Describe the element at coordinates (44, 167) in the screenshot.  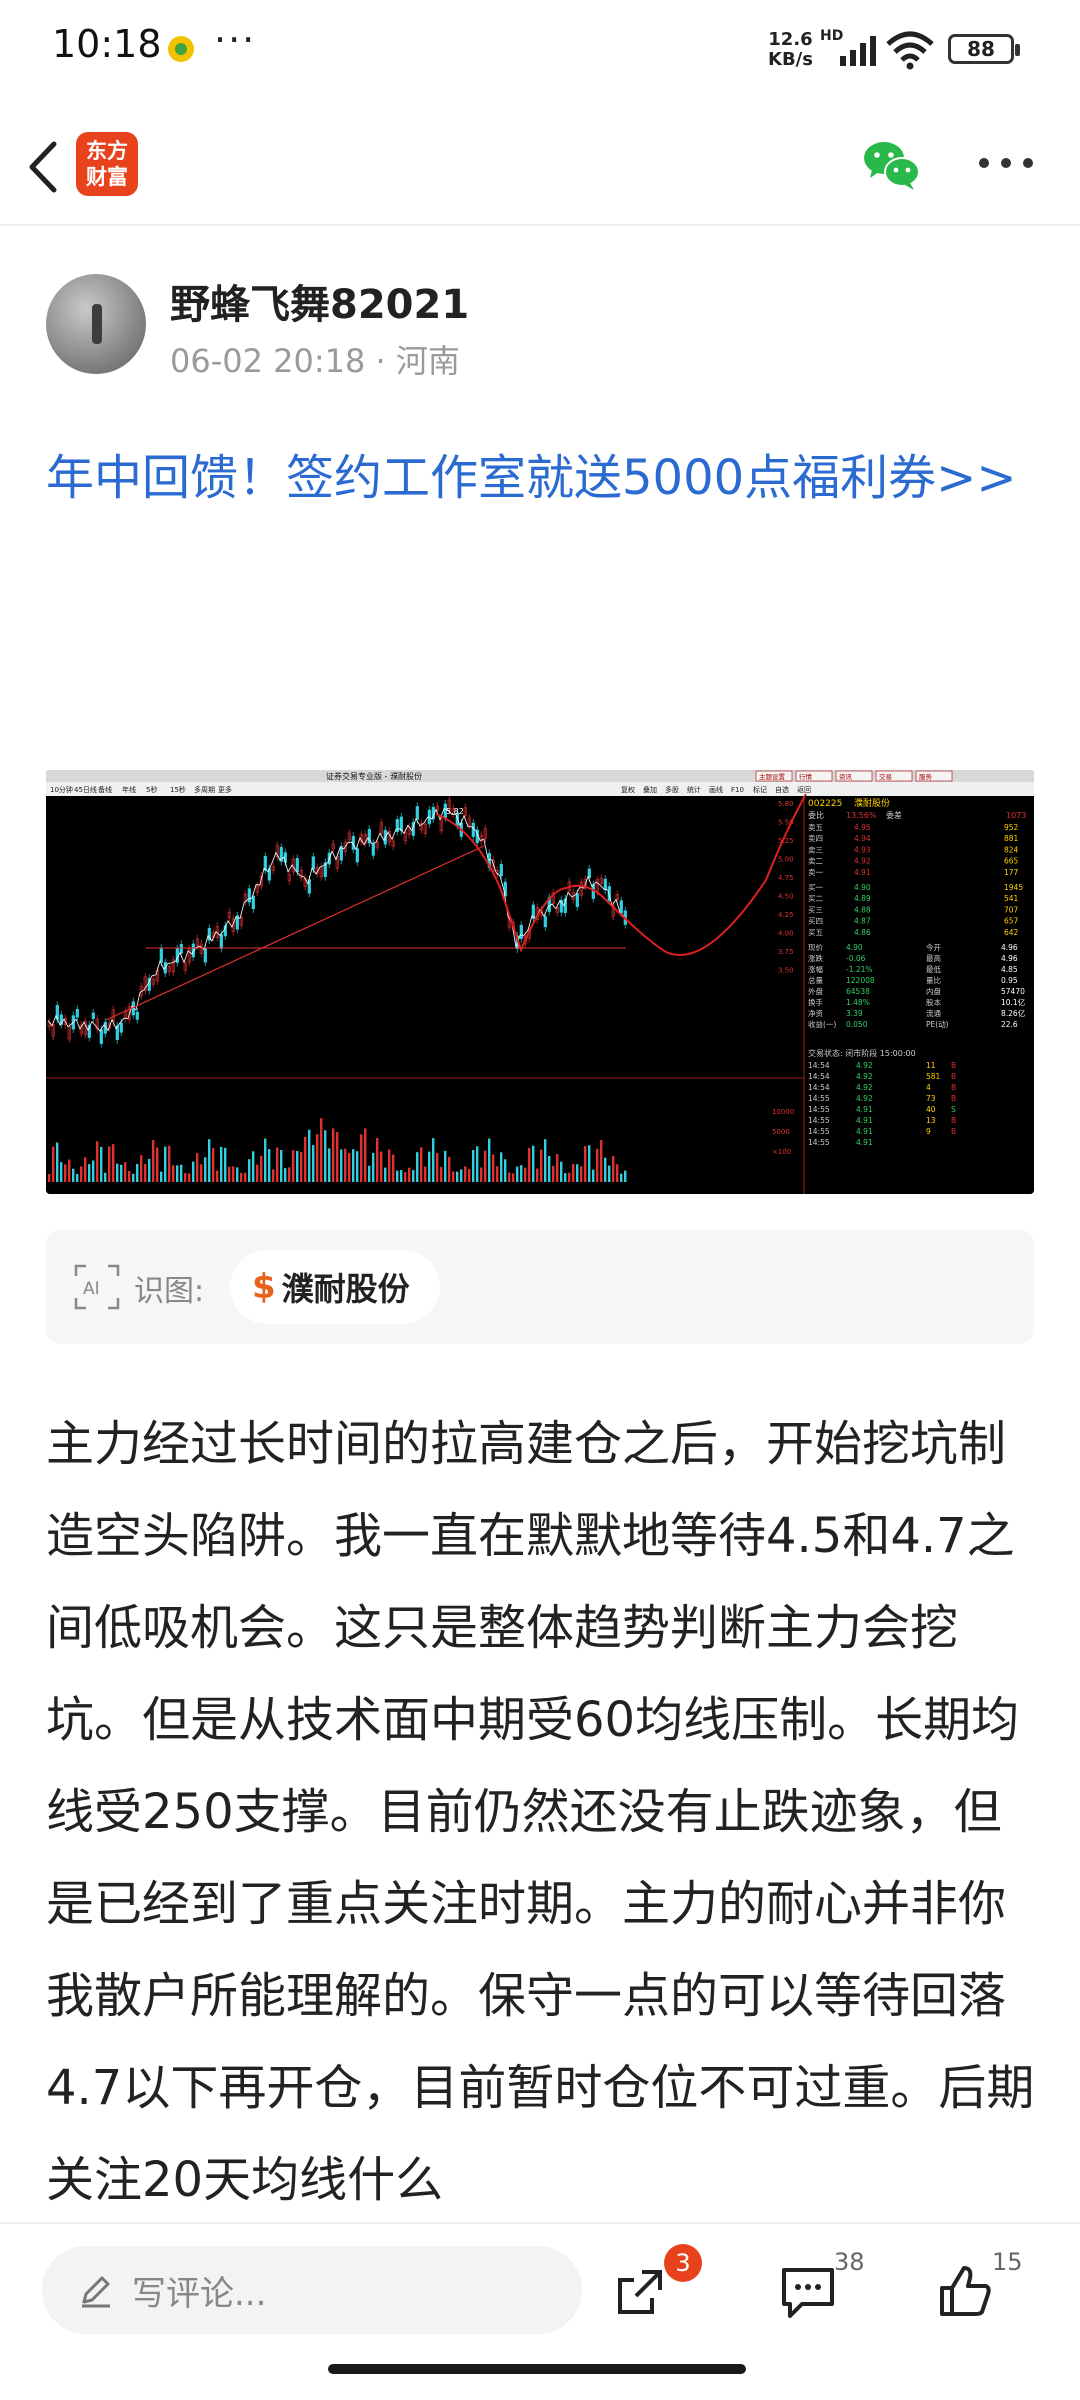
I see `chevron-left-icon` at that location.